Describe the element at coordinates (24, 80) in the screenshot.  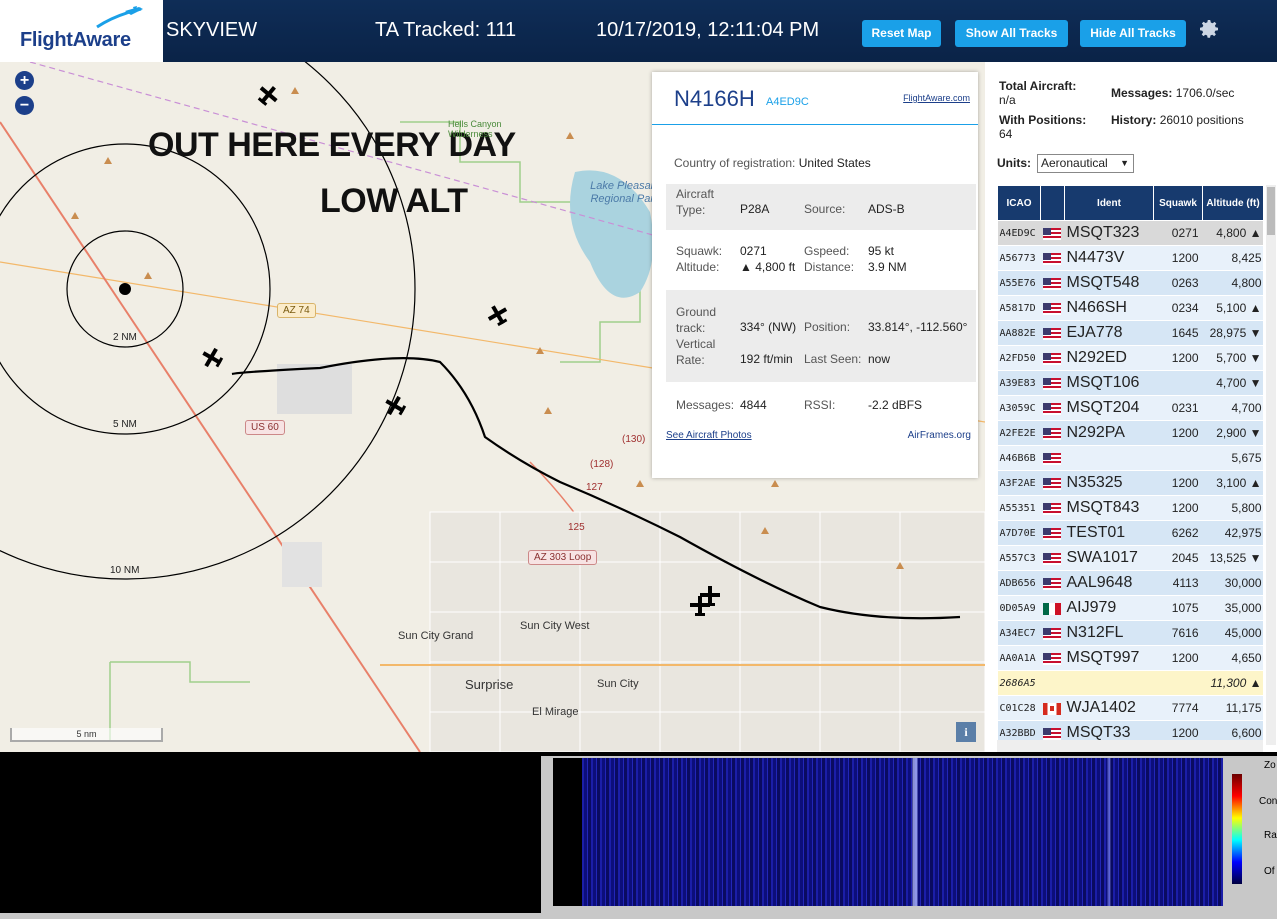
I see `zoom-in-button: +` at that location.